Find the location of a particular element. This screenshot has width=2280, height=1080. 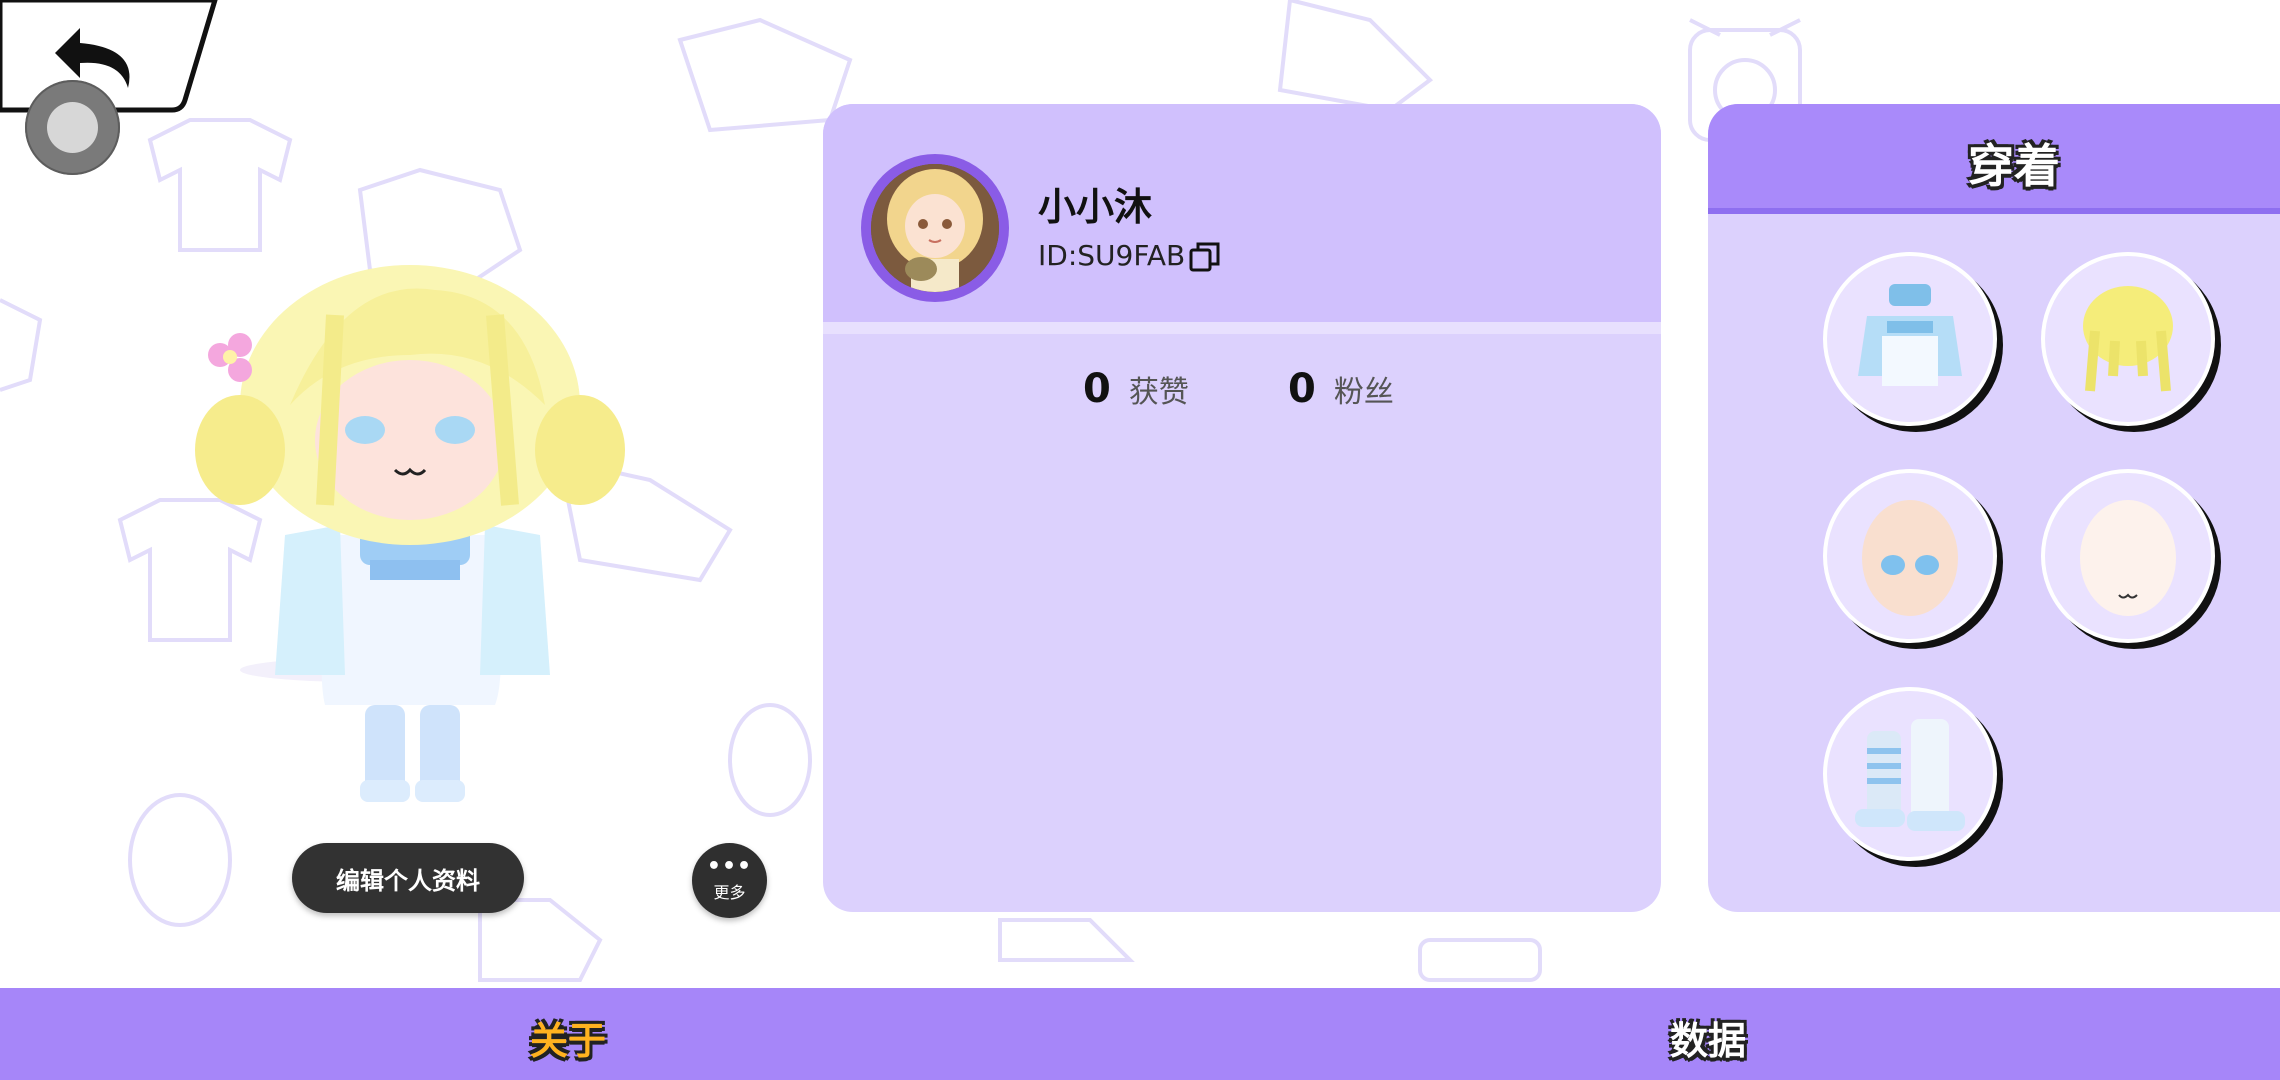

fans-stat: 0 粉丝 is located at coordinates (1341, 389).